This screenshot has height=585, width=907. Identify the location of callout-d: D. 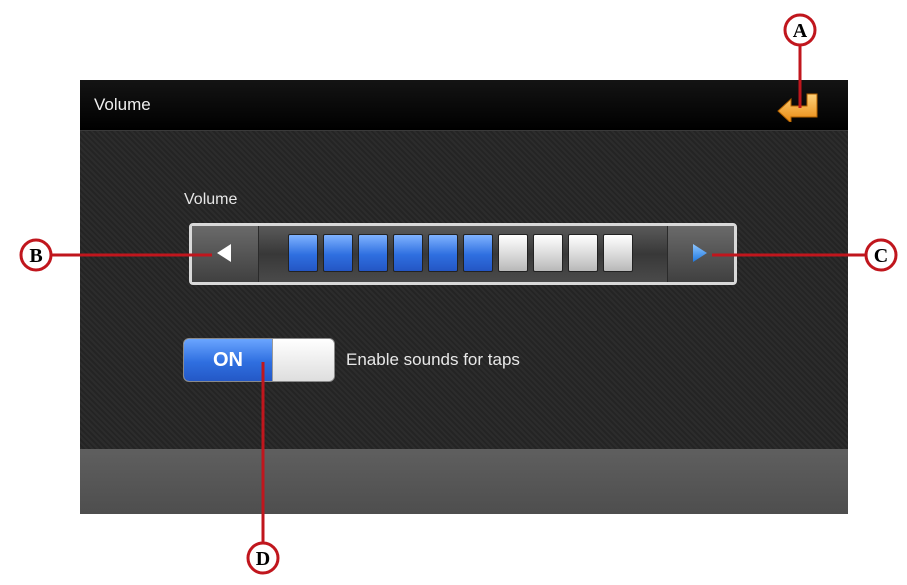
(263, 558).